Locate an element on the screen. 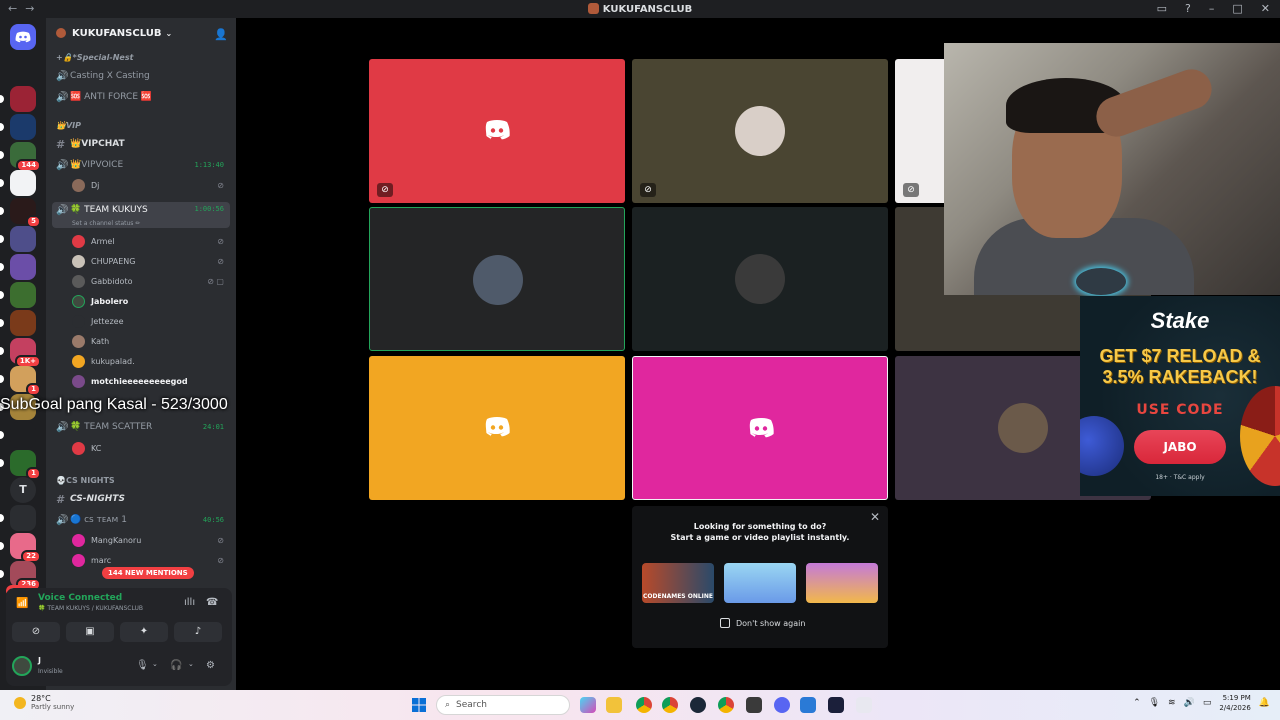 Image resolution: width=1280 pixels, height=720 pixels. file-explorer-icon is located at coordinates (614, 705).